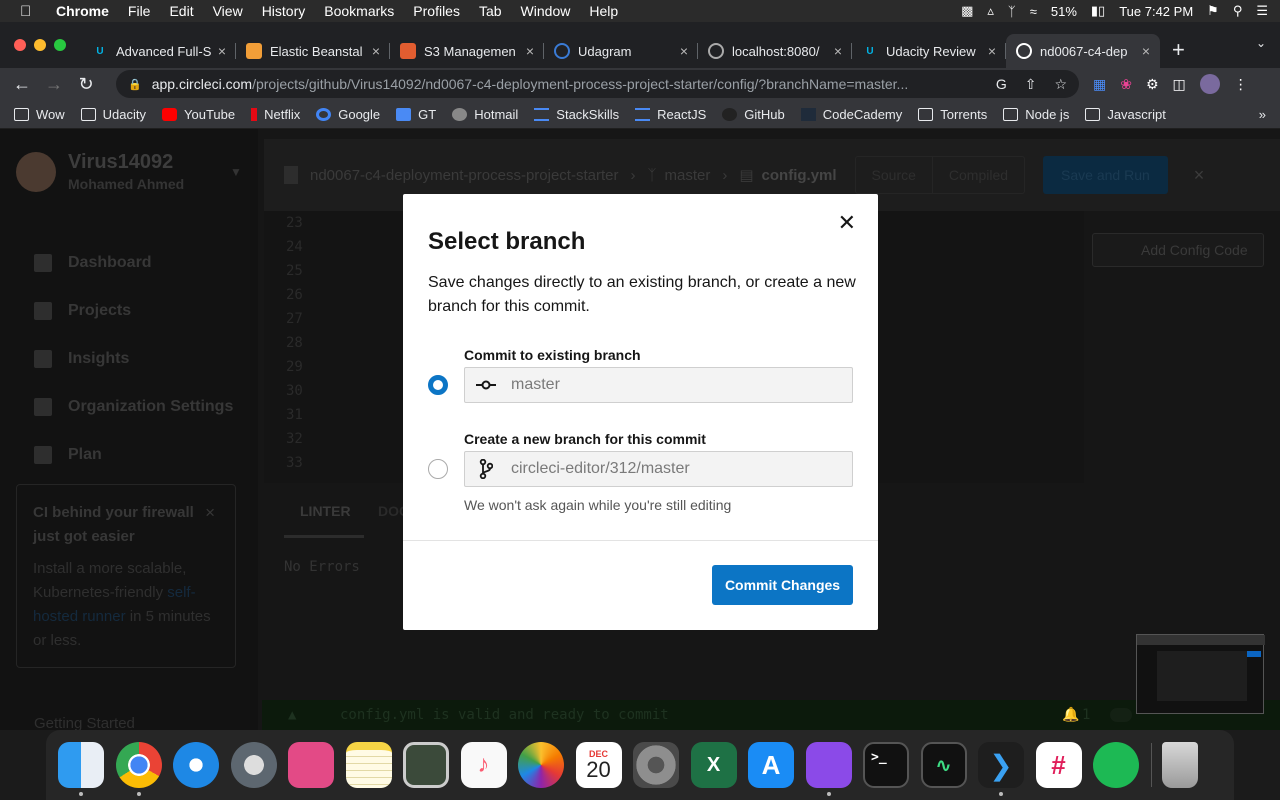  What do you see at coordinates (1261, 43) in the screenshot?
I see `tab-search-chevron-icon: ⌄` at bounding box center [1261, 43].